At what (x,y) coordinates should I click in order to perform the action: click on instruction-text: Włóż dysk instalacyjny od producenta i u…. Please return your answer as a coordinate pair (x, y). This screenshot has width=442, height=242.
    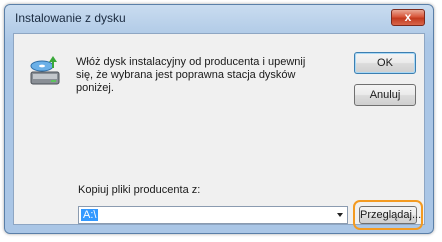
    Looking at the image, I should click on (191, 75).